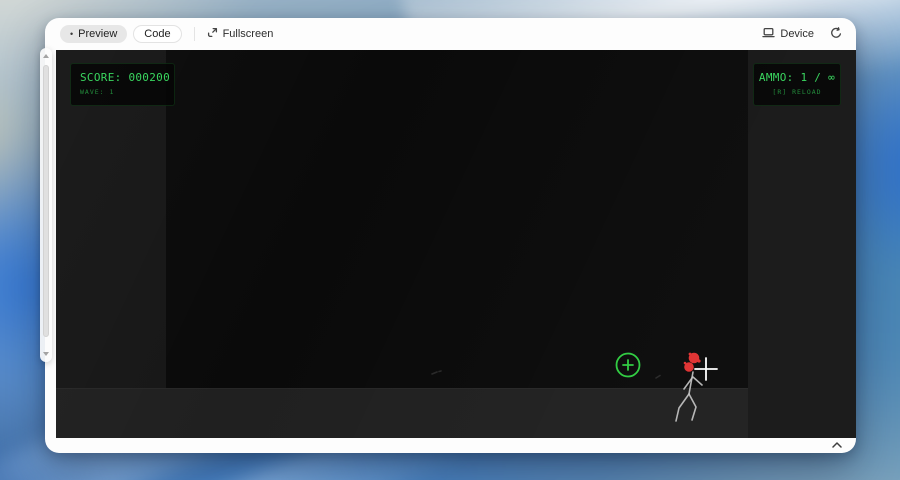  I want to click on tab-preview: • Preview, so click(94, 34).